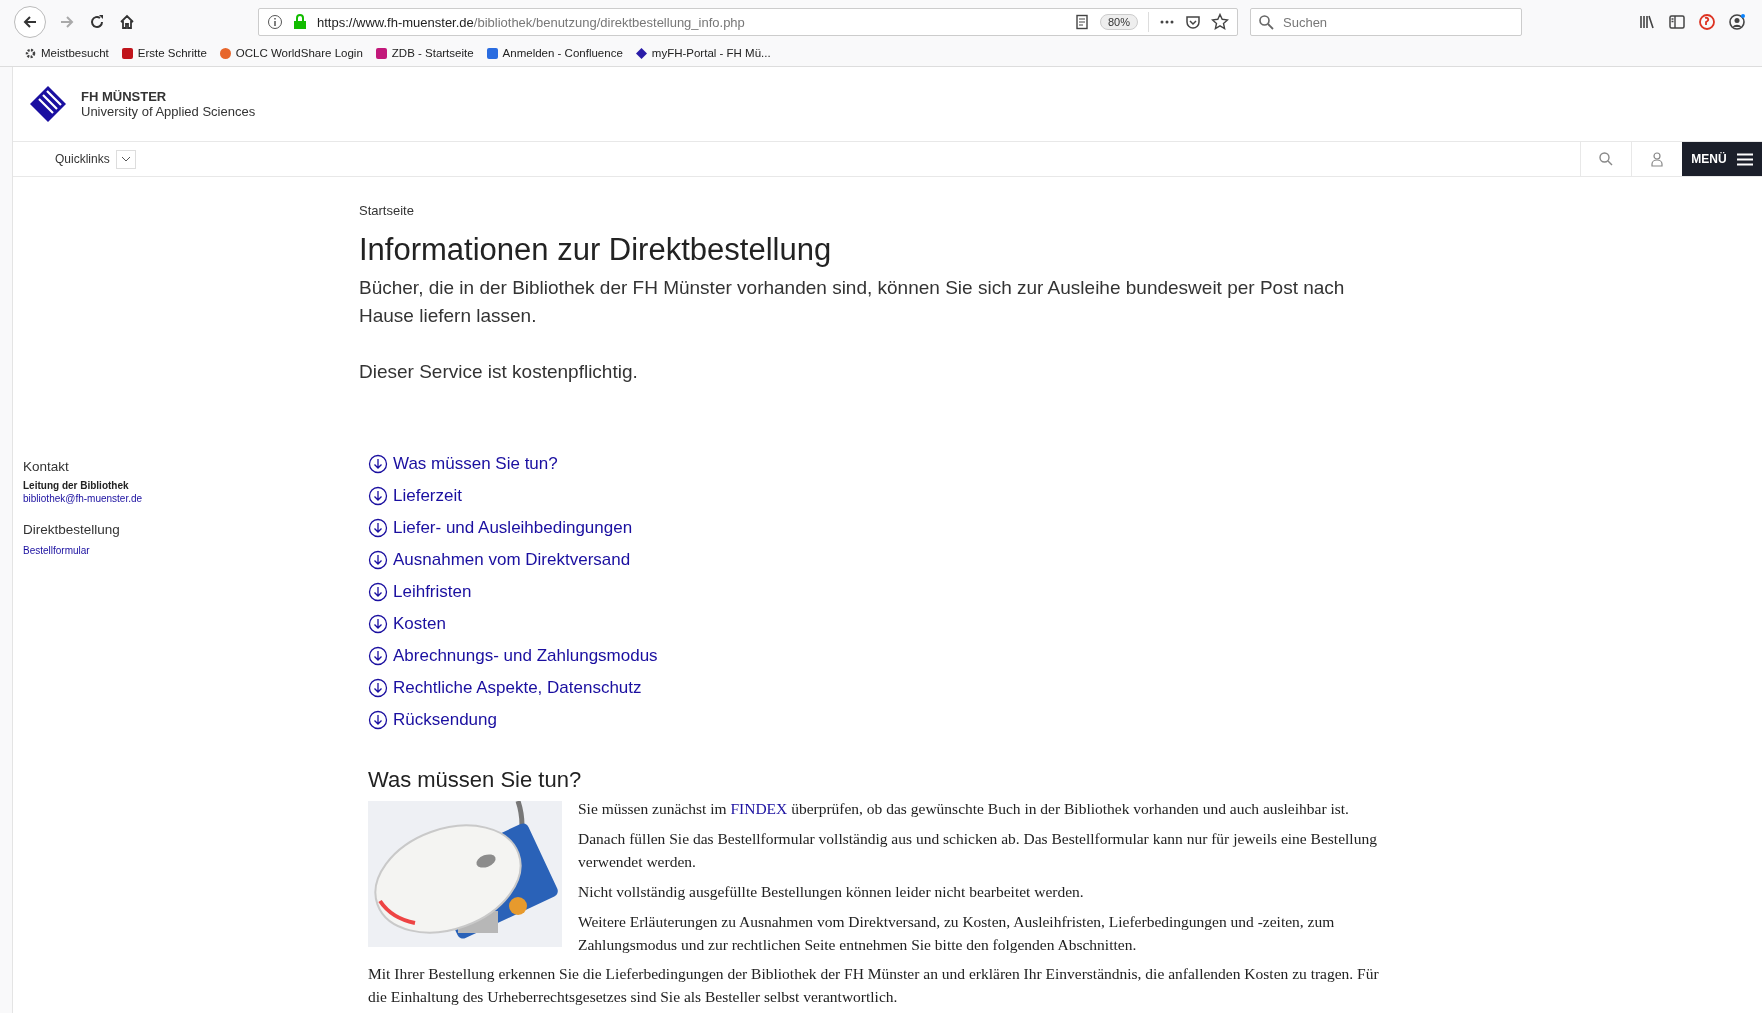  I want to click on site-subtitle: University of Applied Sciences, so click(168, 111).